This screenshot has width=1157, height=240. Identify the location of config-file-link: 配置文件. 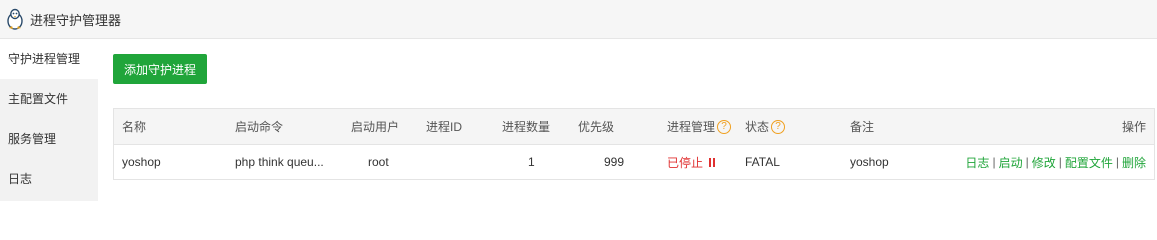
(1089, 162).